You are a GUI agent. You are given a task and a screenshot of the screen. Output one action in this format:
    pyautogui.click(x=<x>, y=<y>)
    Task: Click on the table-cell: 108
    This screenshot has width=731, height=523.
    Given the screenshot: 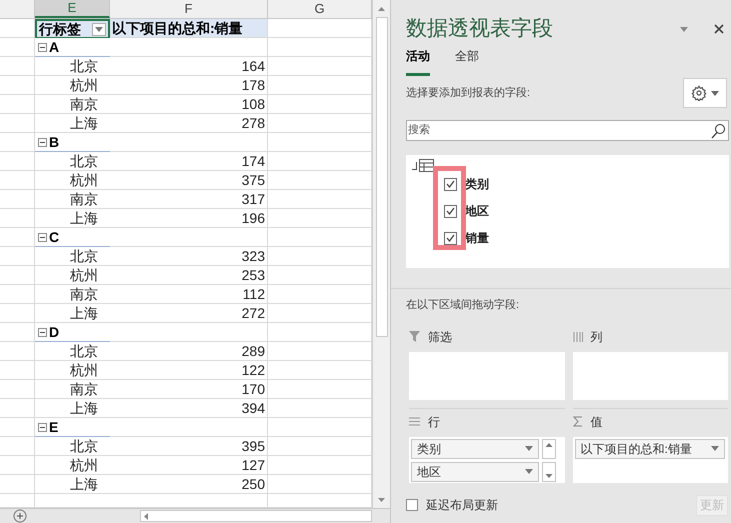 What is the action you would take?
    pyautogui.click(x=189, y=104)
    